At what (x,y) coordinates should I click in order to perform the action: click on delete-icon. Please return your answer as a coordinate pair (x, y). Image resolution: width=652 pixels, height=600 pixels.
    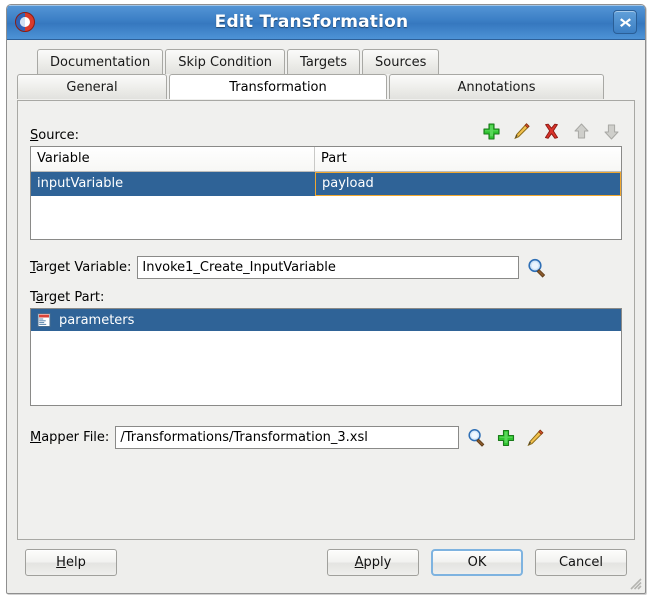
    Looking at the image, I should click on (551, 131).